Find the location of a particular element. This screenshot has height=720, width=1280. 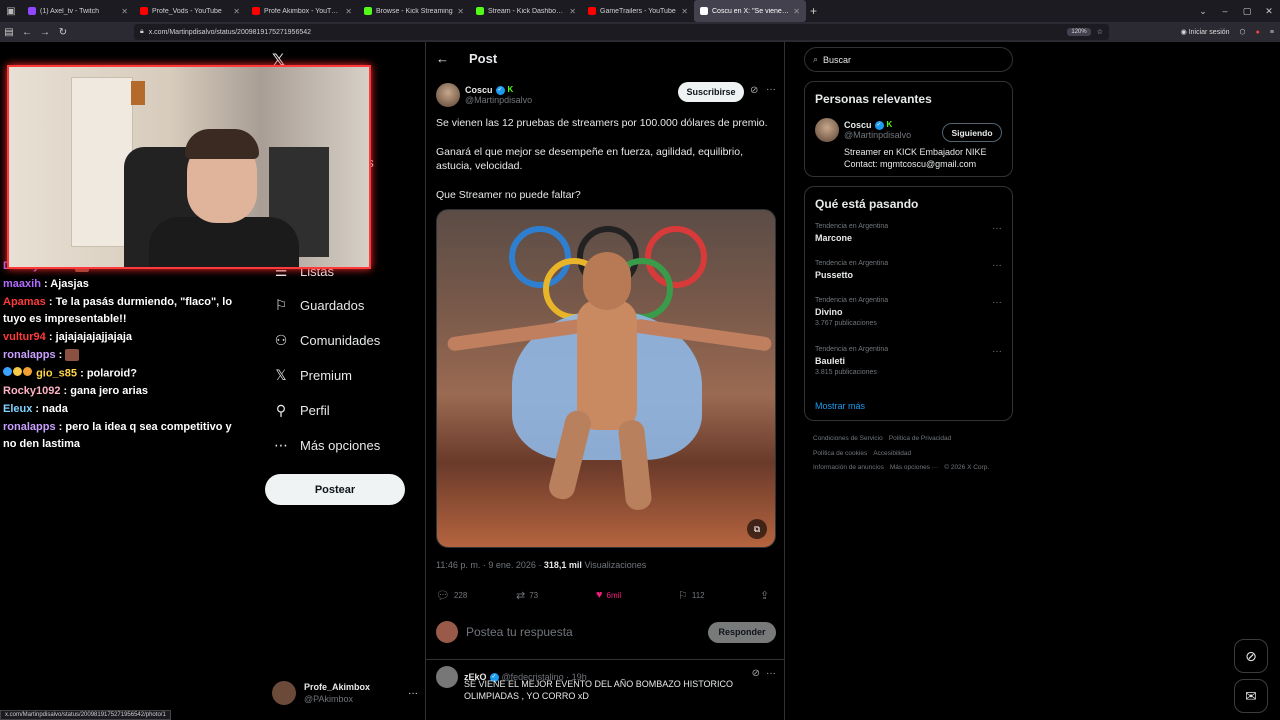

nav-communities: ⚇ Comunidades is located at coordinates (326, 340).